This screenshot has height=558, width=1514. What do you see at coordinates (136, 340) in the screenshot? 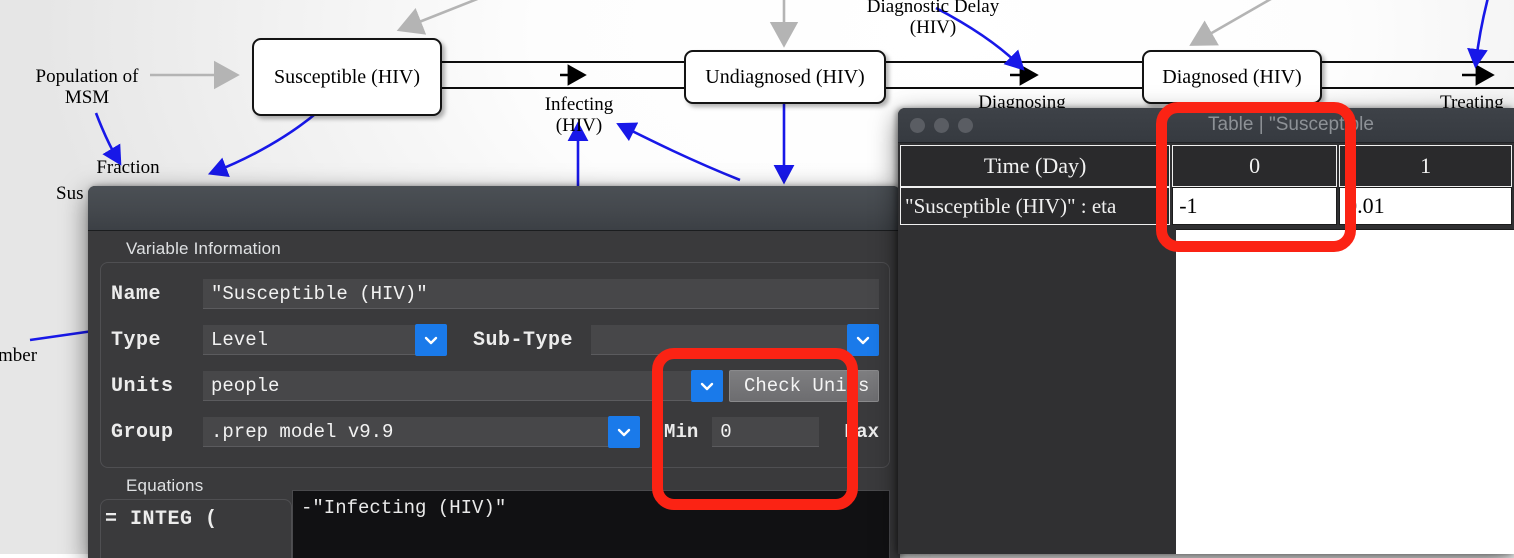
I see `type-label: Type` at bounding box center [136, 340].